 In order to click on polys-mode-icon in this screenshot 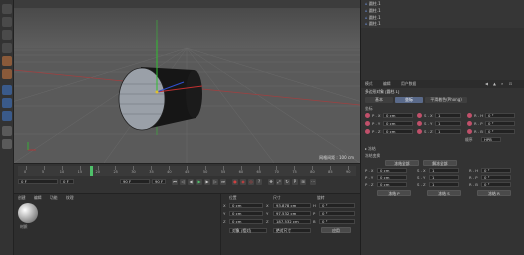, I will do `click(7, 116)`.